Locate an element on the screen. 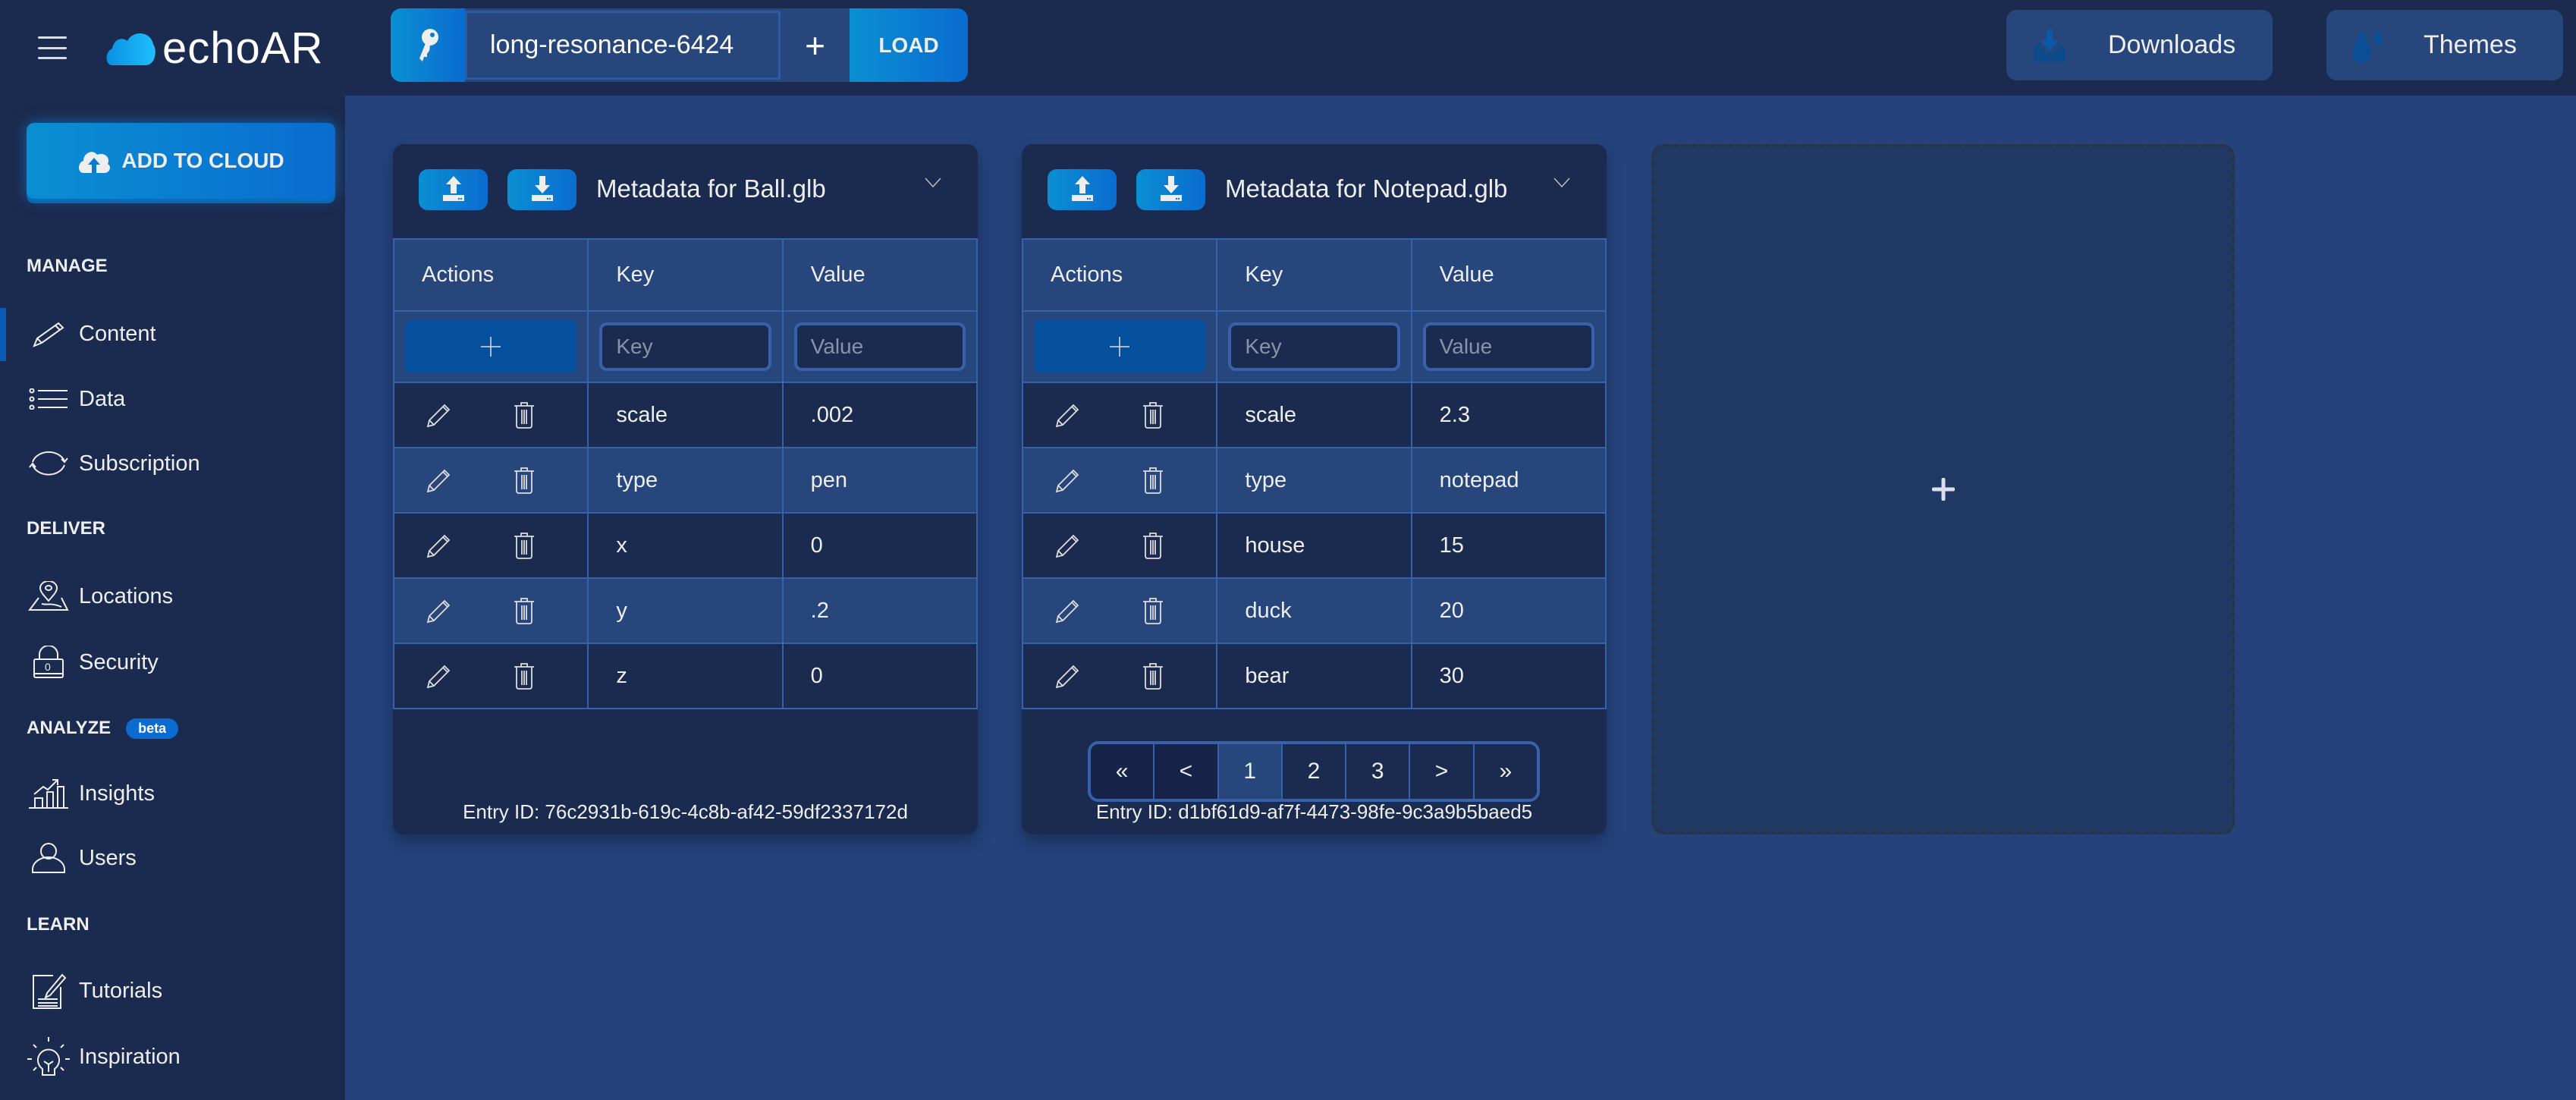  beta-badge: beta is located at coordinates (152, 728).